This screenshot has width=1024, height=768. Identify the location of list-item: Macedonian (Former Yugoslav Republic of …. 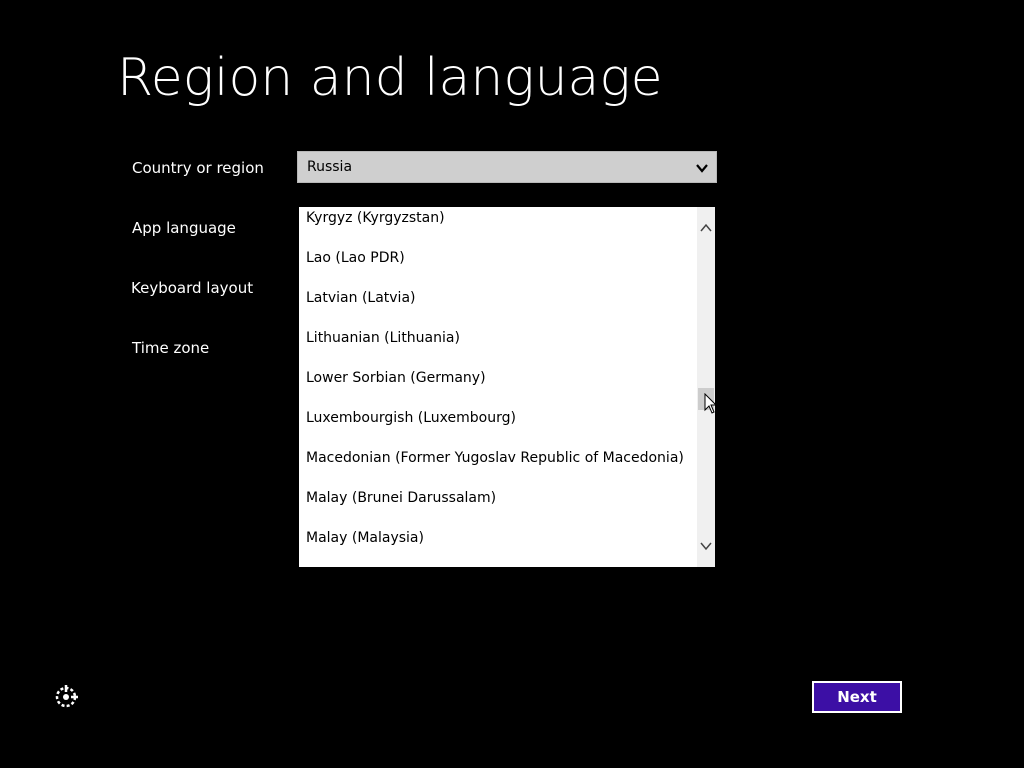
(497, 458).